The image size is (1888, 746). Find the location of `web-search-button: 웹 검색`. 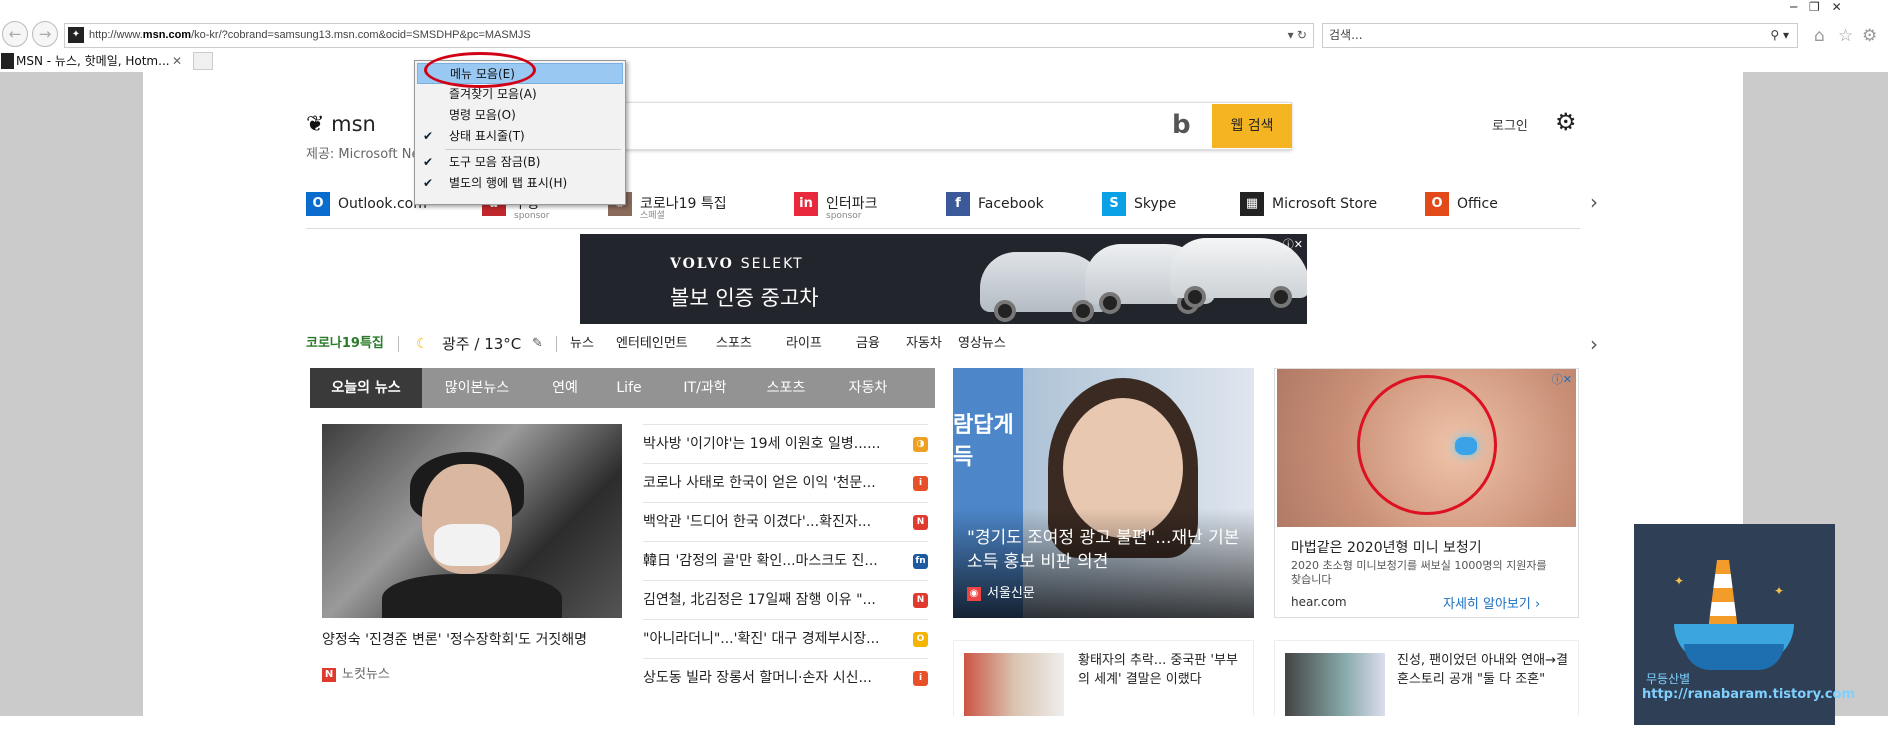

web-search-button: 웹 검색 is located at coordinates (1252, 126).